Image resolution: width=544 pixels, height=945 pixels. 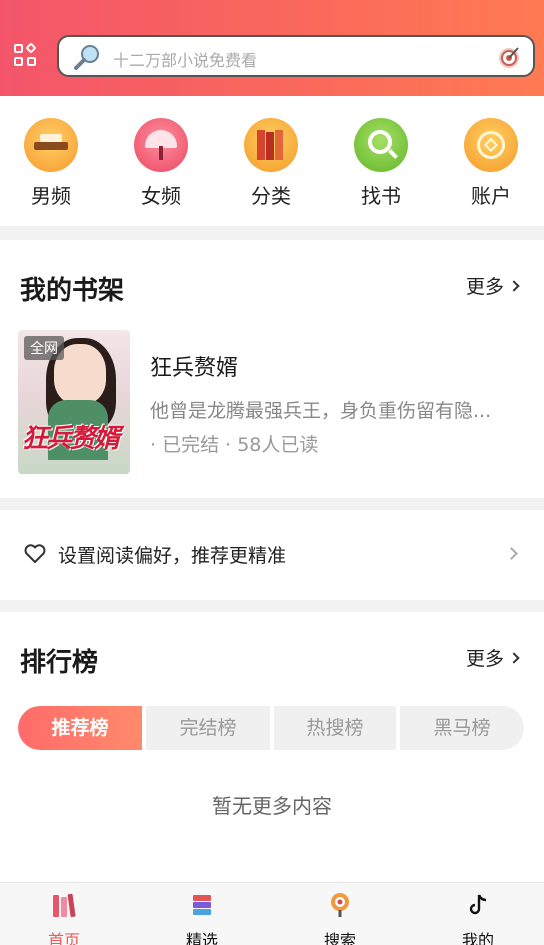 I want to click on tiktok-icon, so click(x=478, y=904).